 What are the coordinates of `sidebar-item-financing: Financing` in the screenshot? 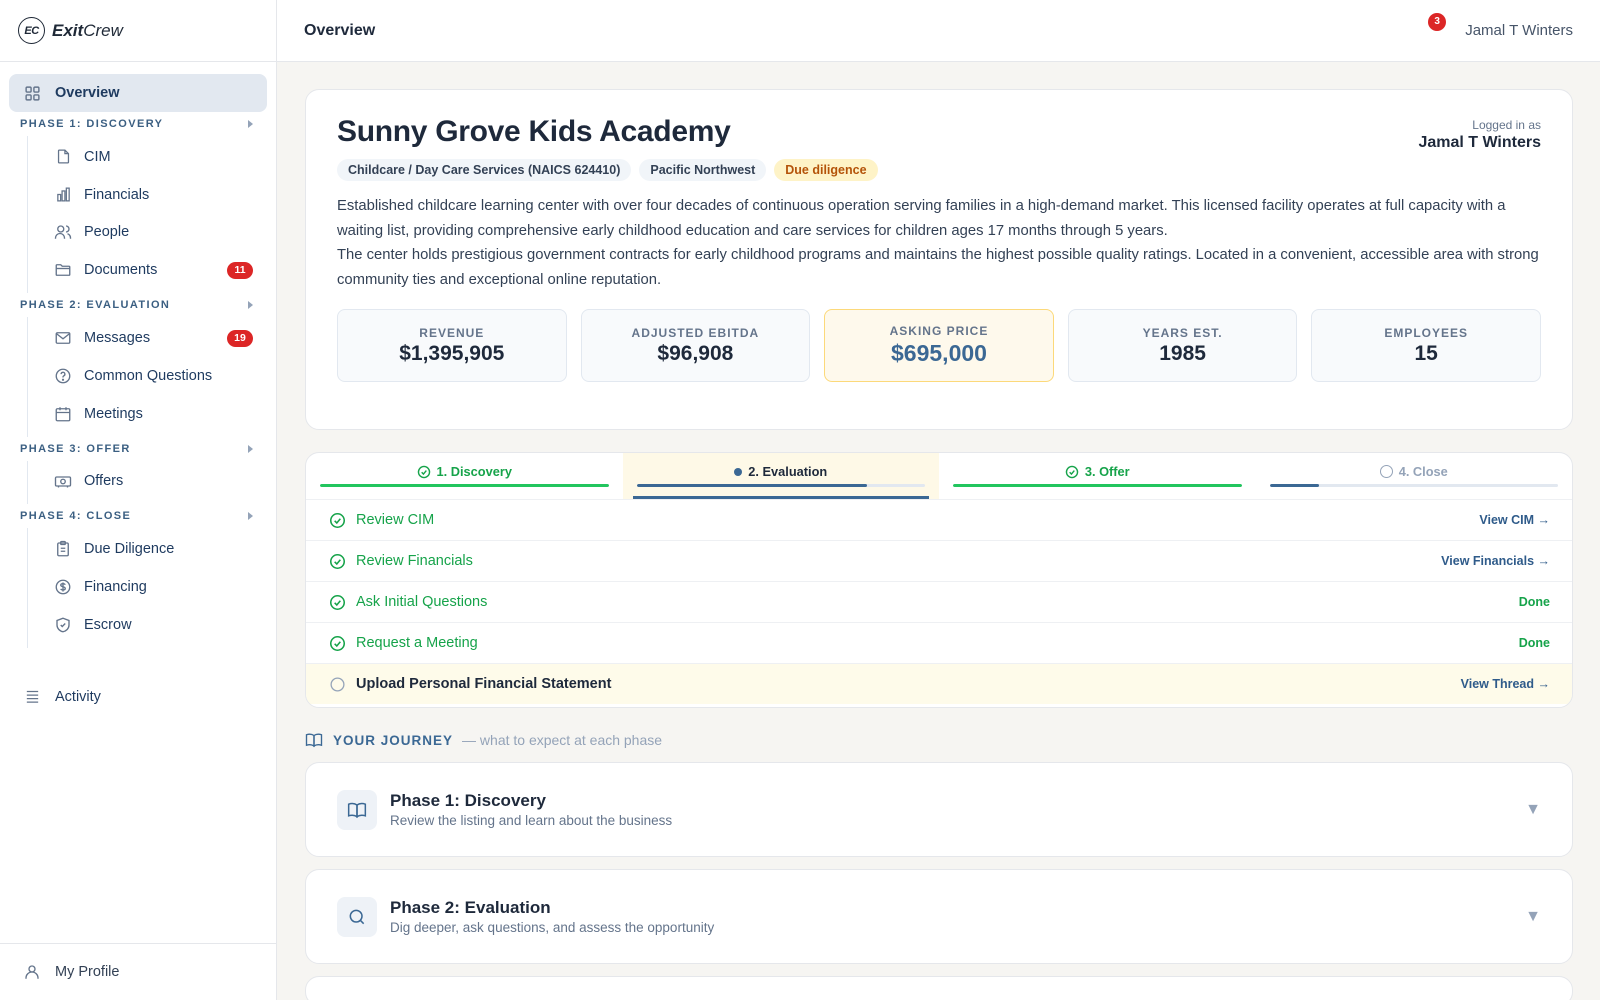 It's located at (147, 587).